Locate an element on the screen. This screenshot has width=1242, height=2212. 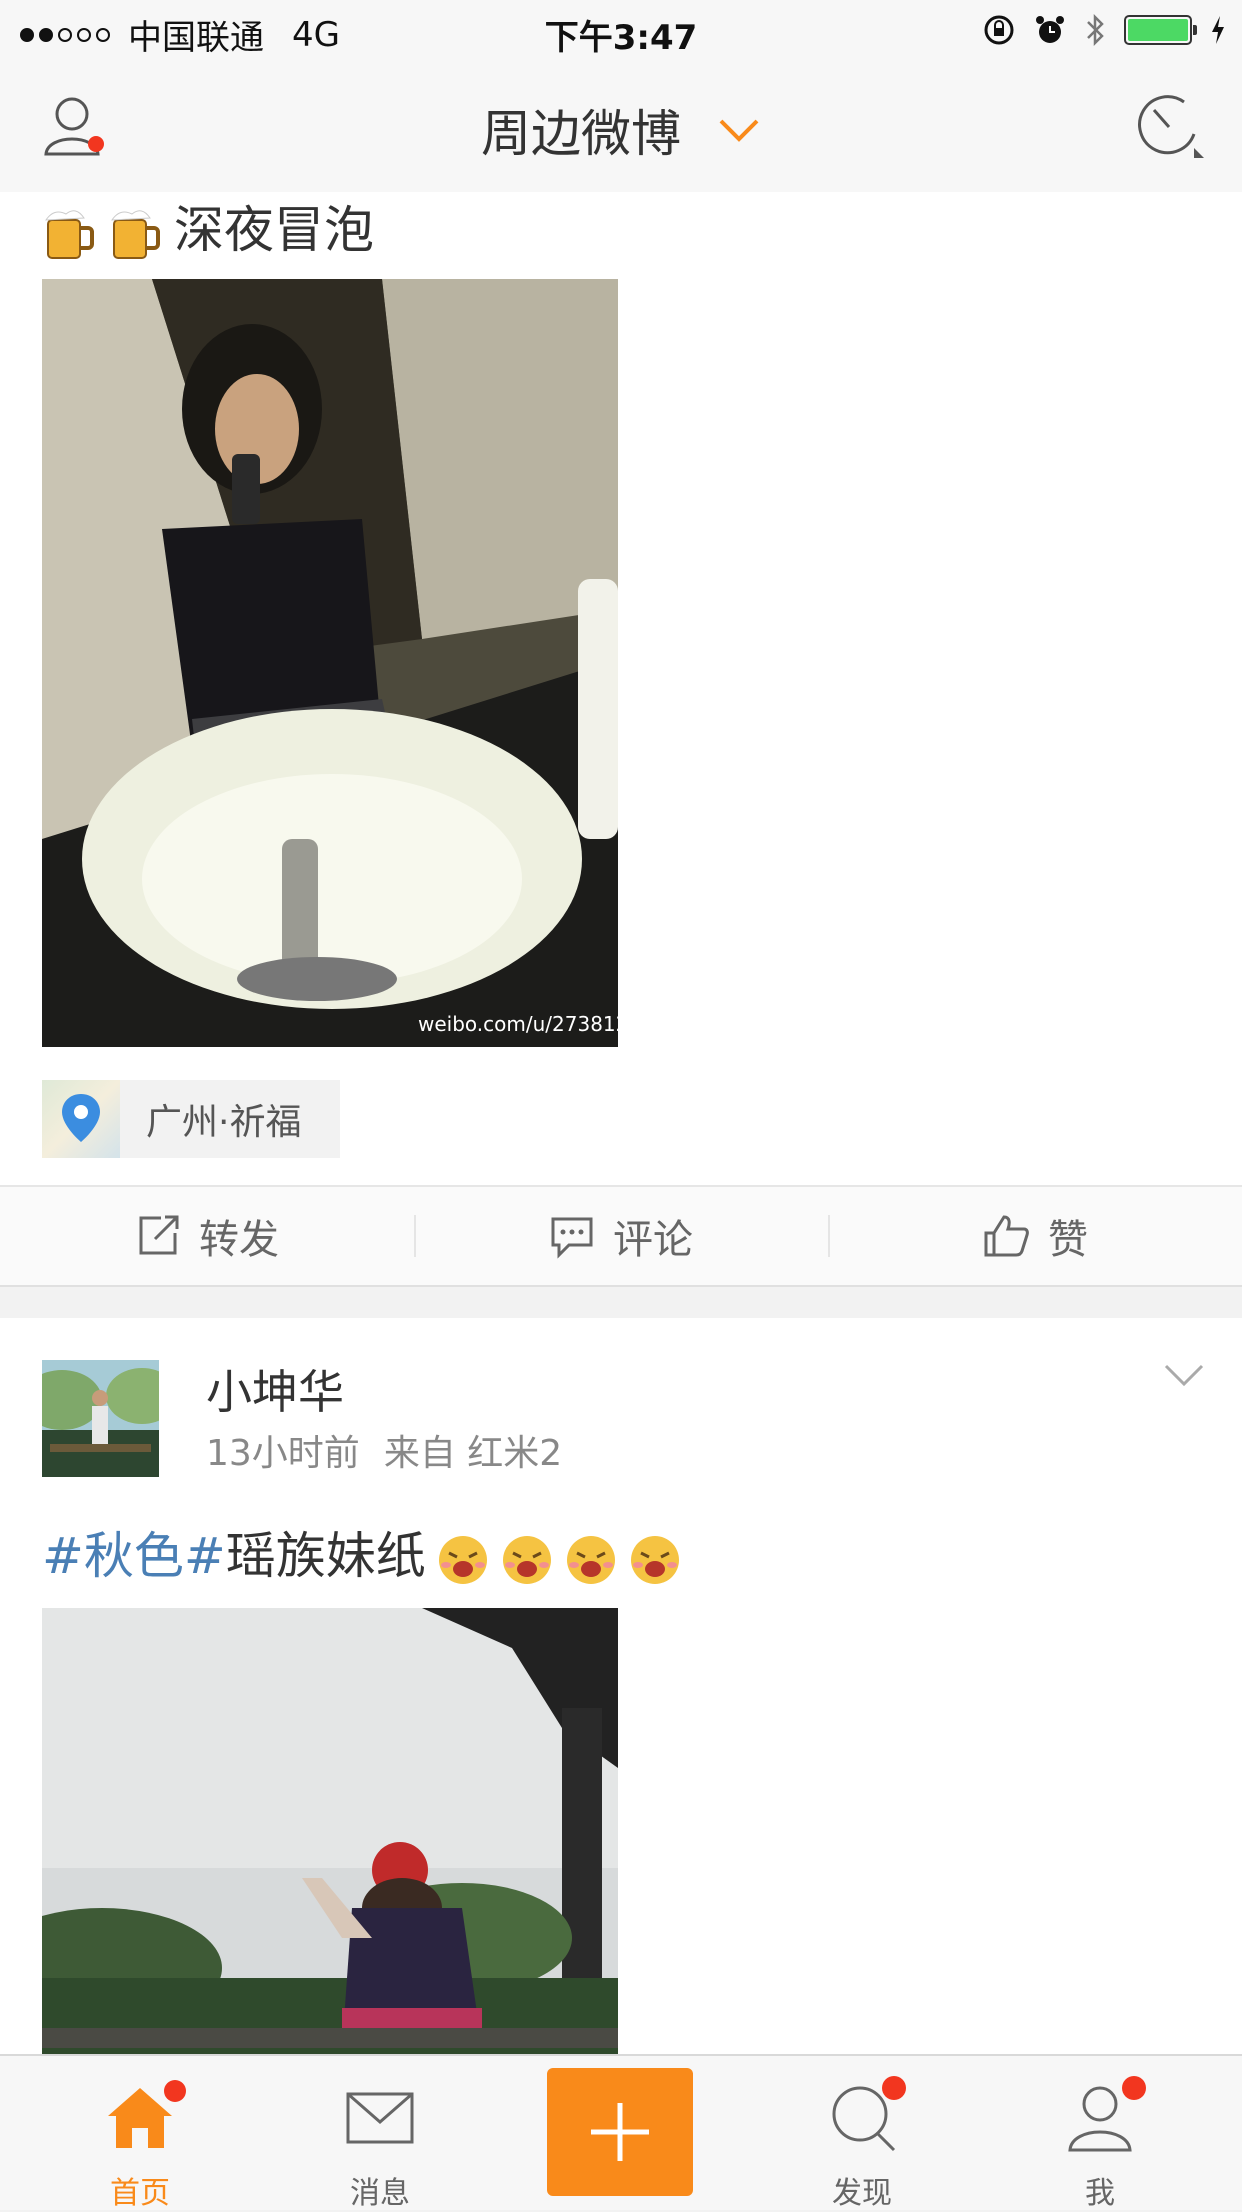
comment-label: 评论 is located at coordinates (653, 1240).